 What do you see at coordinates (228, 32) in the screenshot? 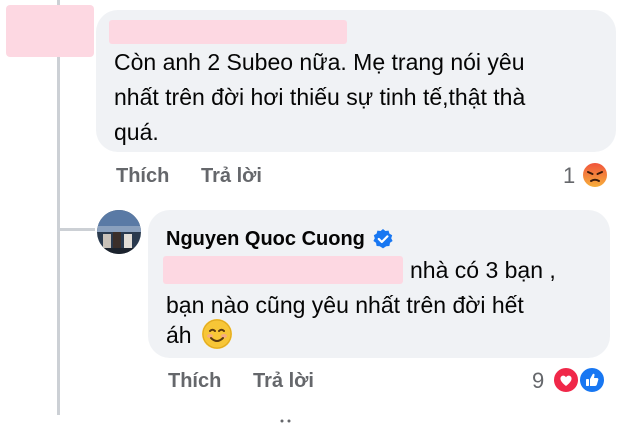
I see `redacted-author-name` at bounding box center [228, 32].